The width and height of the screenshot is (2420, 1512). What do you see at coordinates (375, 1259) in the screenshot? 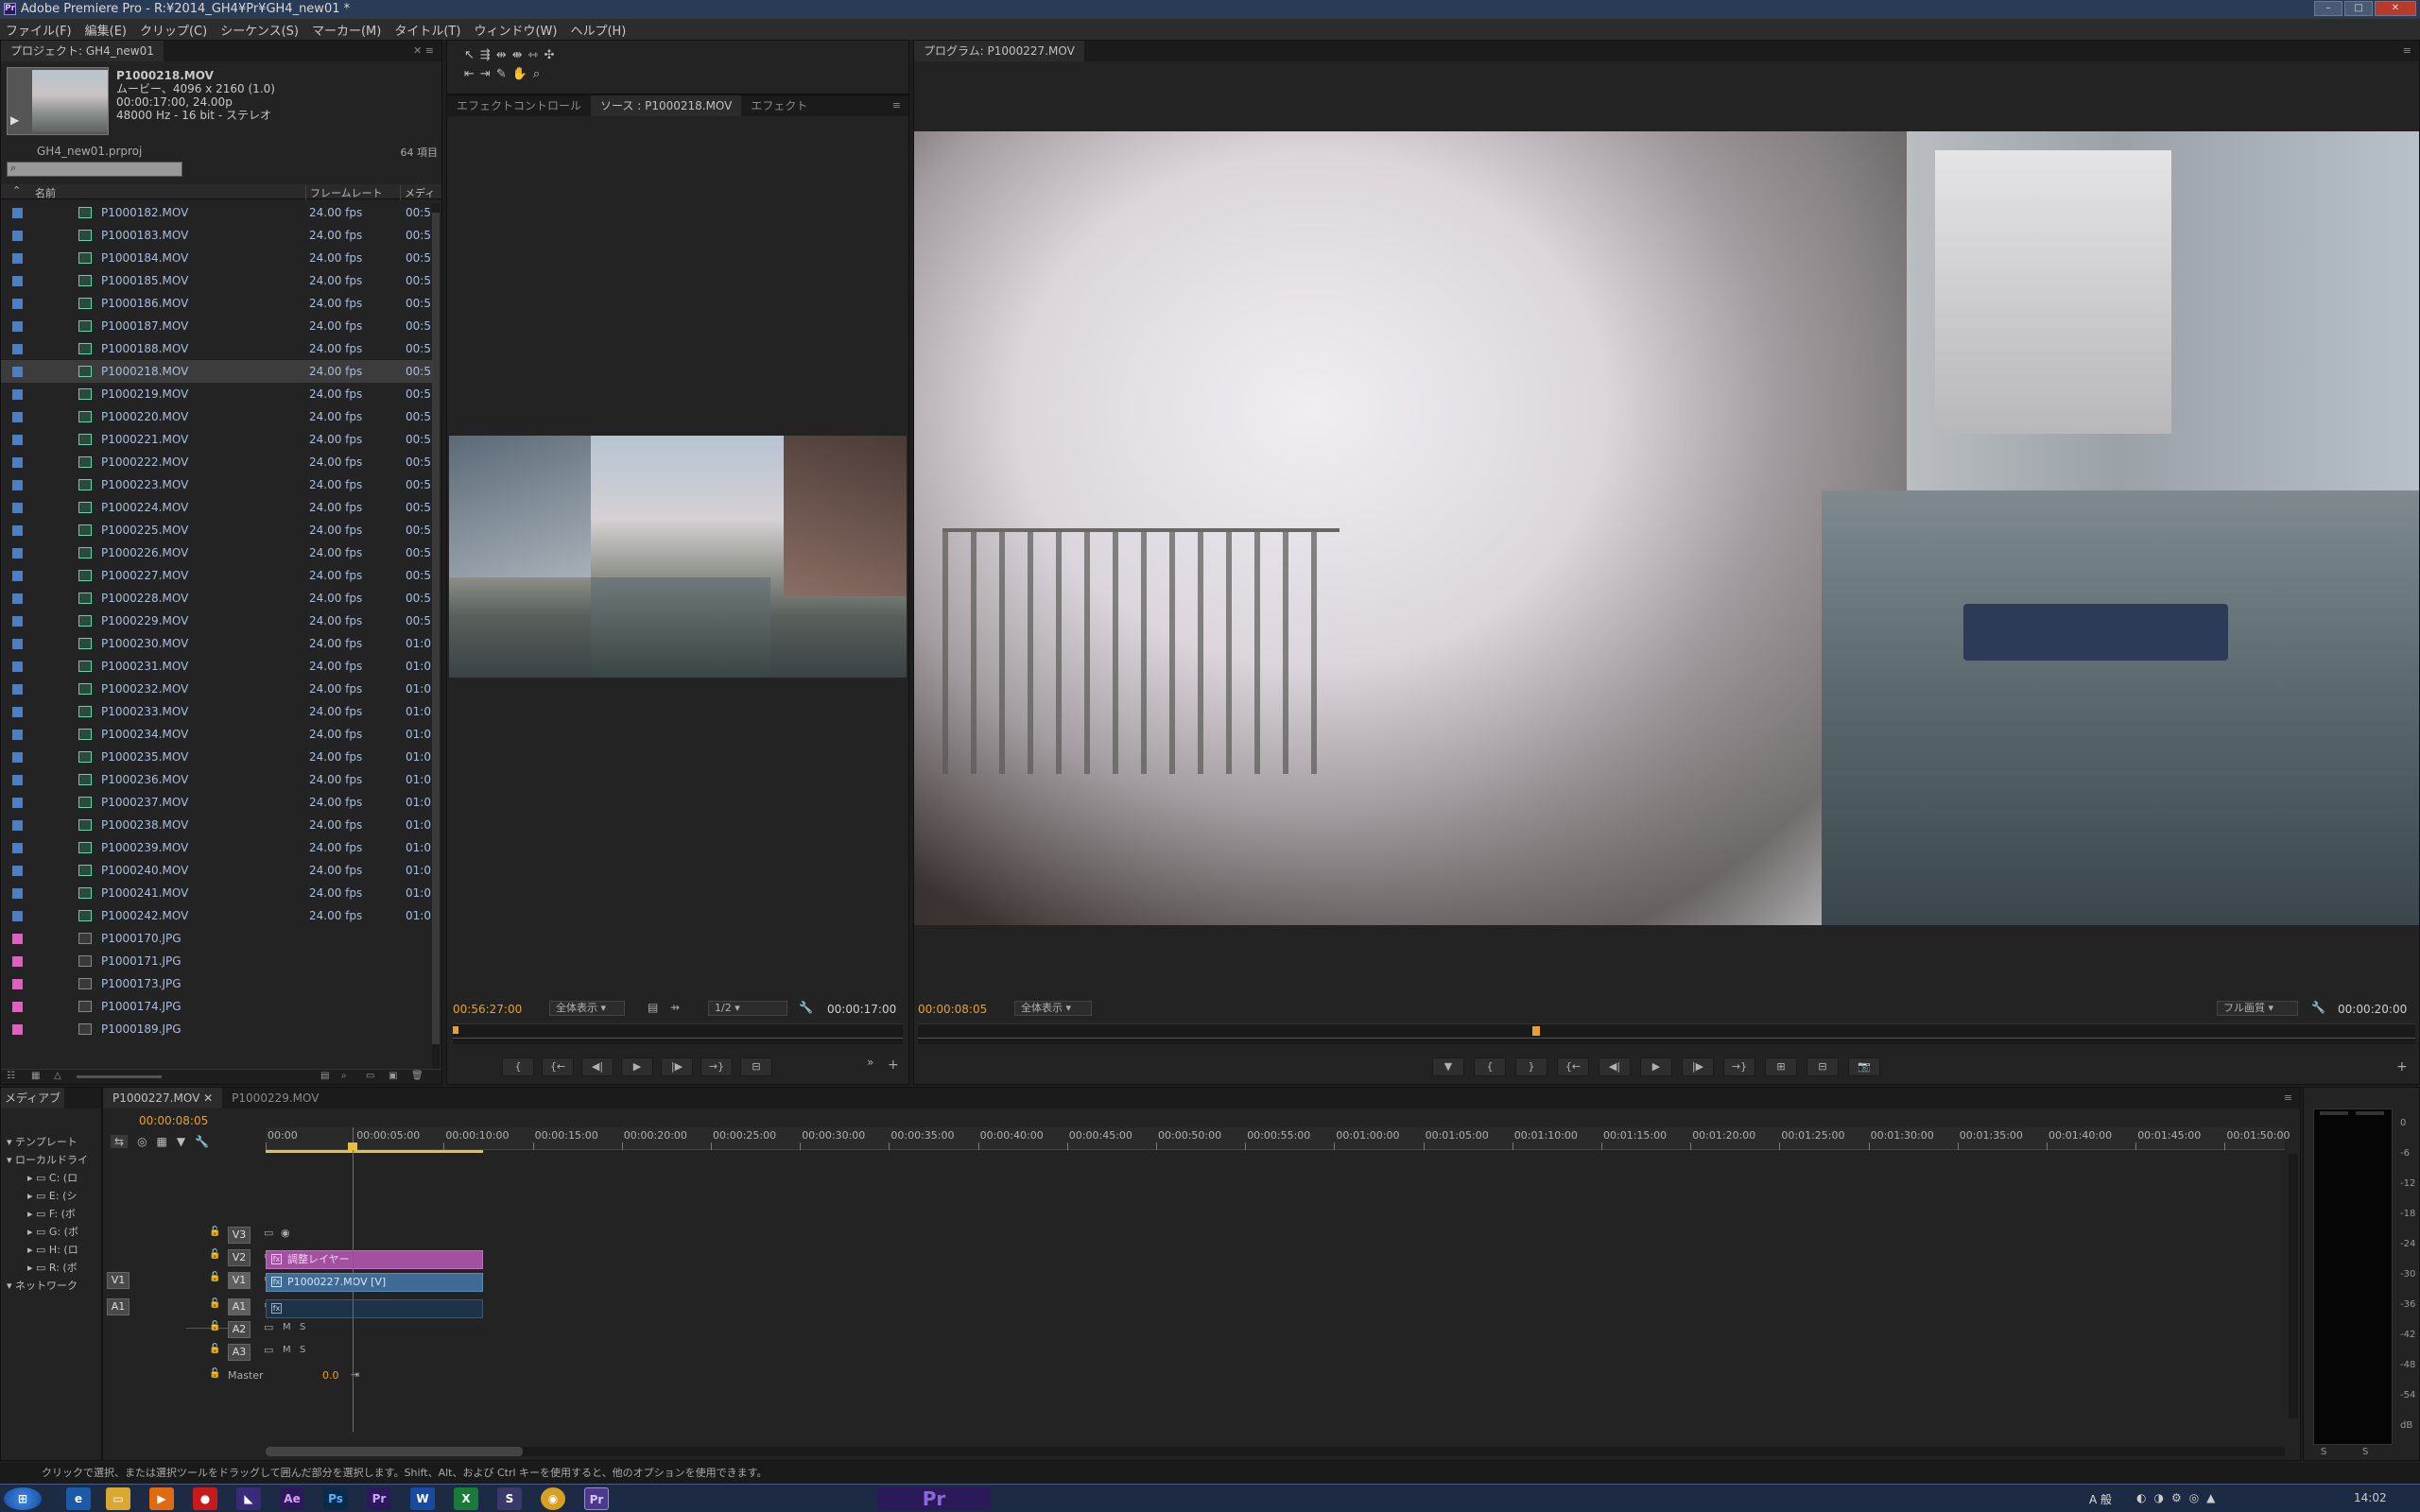
I see `clip-adjustment-layer: fx 調整レイヤー` at bounding box center [375, 1259].